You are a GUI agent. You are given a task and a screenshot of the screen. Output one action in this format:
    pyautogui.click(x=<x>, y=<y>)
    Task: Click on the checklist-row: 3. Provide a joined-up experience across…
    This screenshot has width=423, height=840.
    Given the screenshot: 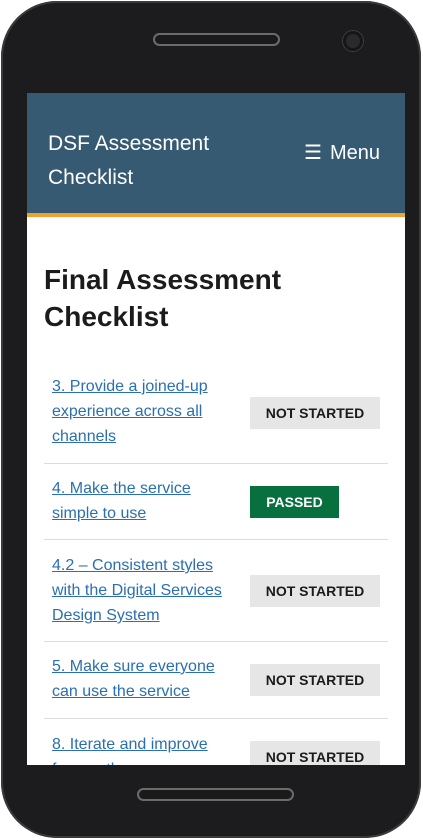 What is the action you would take?
    pyautogui.click(x=216, y=413)
    